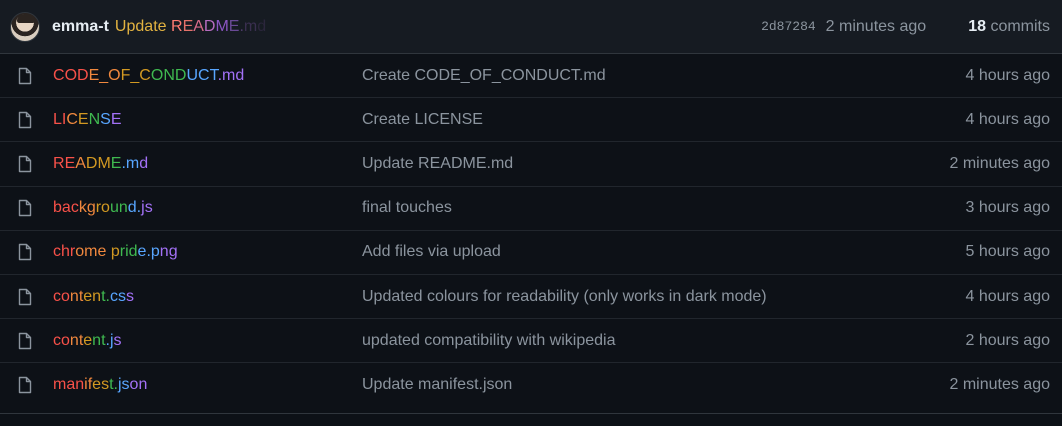 The height and width of the screenshot is (426, 1062). Describe the element at coordinates (663, 76) in the screenshot. I see `file-commit-message-link: Create CODE_OF_CONDUCT.md` at that location.